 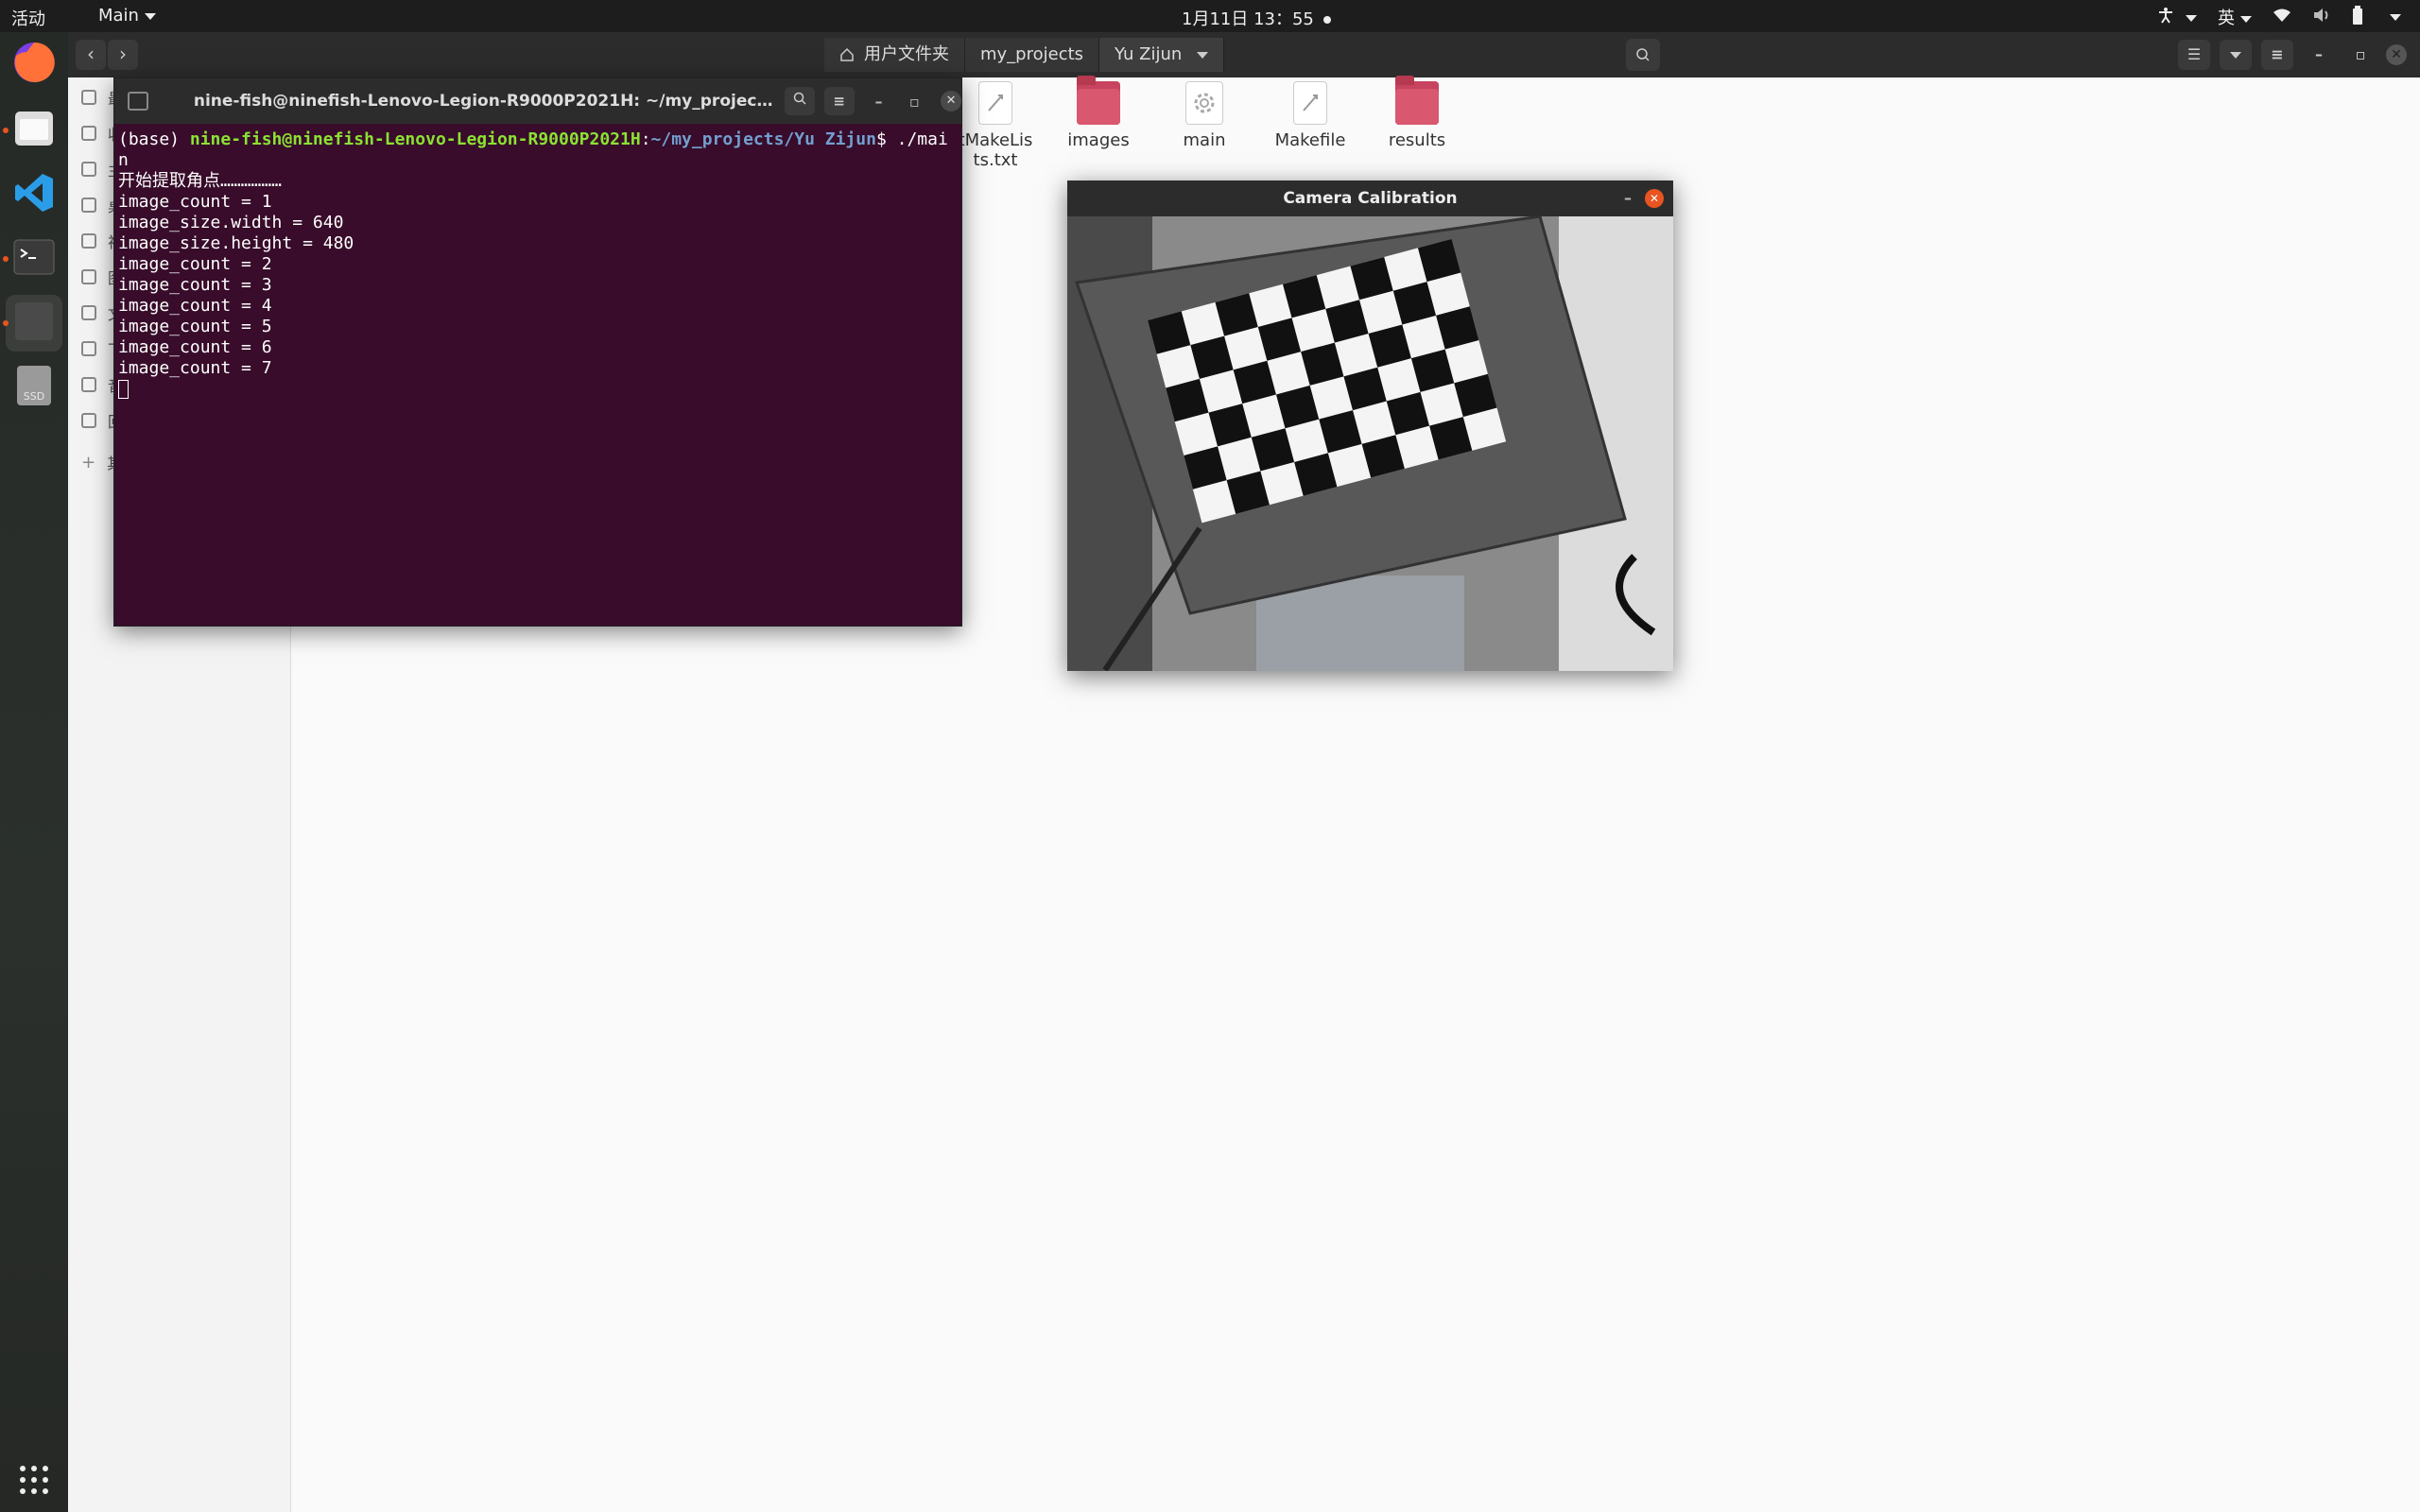 I want to click on executable-icon, so click(x=1204, y=103).